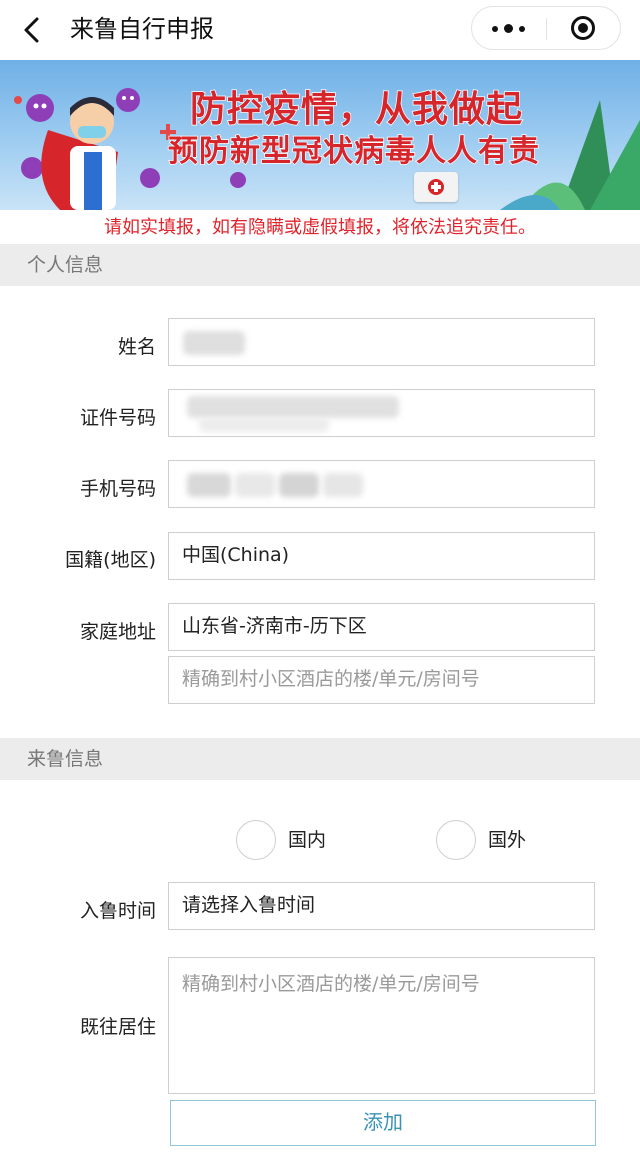 The width and height of the screenshot is (640, 1153). I want to click on more-button, so click(509, 28).